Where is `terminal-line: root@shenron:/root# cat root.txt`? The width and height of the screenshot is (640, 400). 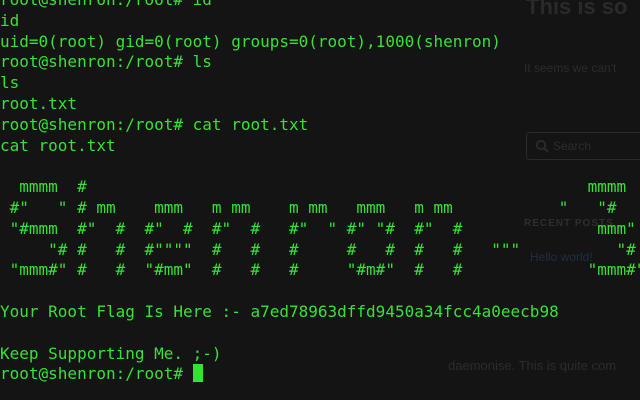
terminal-line: root@shenron:/root# cat root.txt is located at coordinates (154, 124).